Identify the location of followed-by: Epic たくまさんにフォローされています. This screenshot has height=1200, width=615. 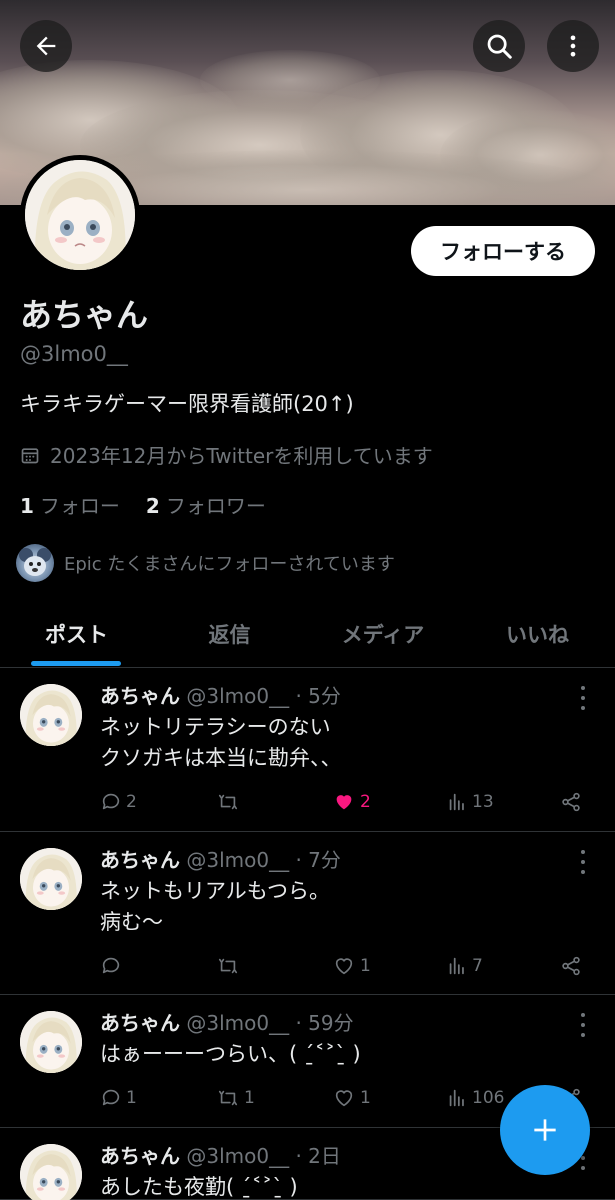
(205, 563).